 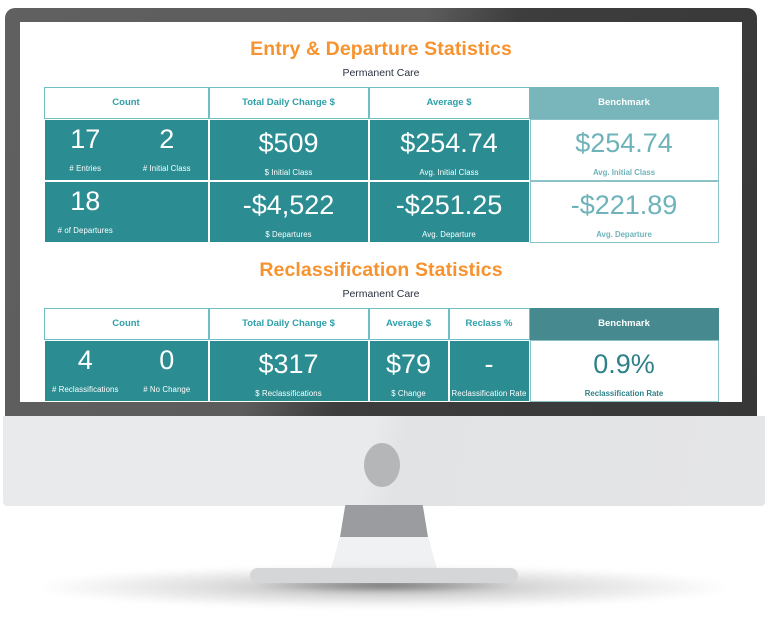 I want to click on cell-avg-initial-class: $254.74 Avg. Initial Class, so click(x=449, y=149).